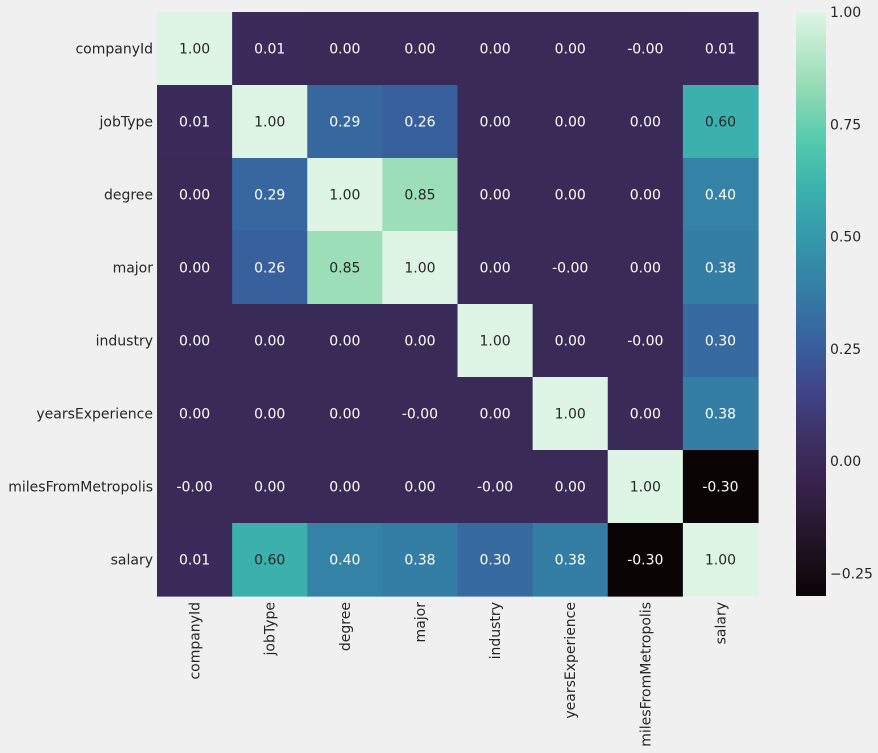  I want to click on cell-annotation-4-1: 0.00, so click(269, 342).